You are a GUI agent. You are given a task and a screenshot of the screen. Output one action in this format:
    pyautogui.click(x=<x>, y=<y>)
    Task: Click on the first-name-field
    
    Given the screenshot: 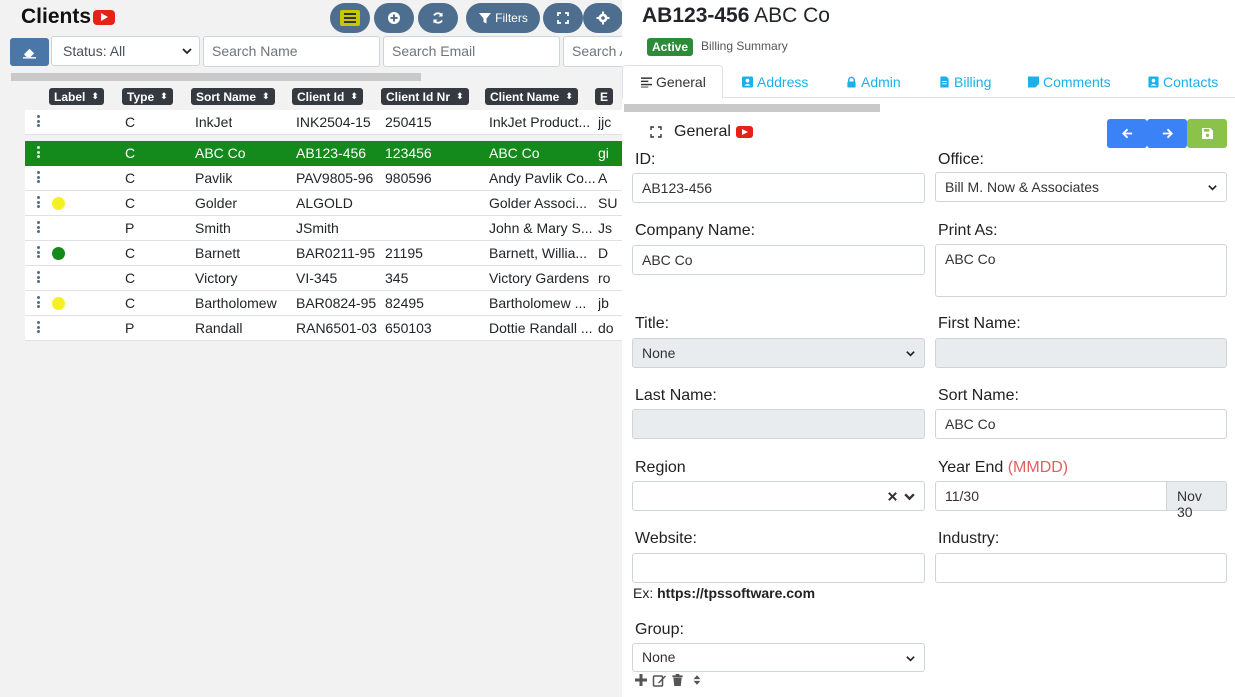 What is the action you would take?
    pyautogui.click(x=1081, y=353)
    